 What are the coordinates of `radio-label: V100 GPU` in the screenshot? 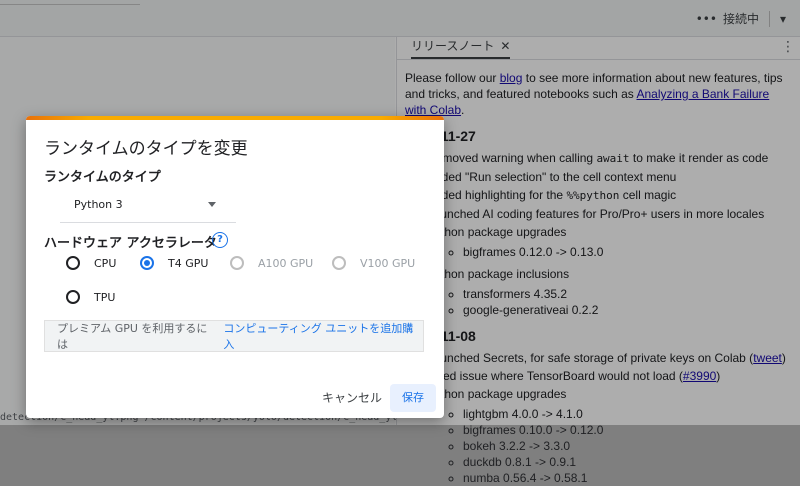 It's located at (388, 263).